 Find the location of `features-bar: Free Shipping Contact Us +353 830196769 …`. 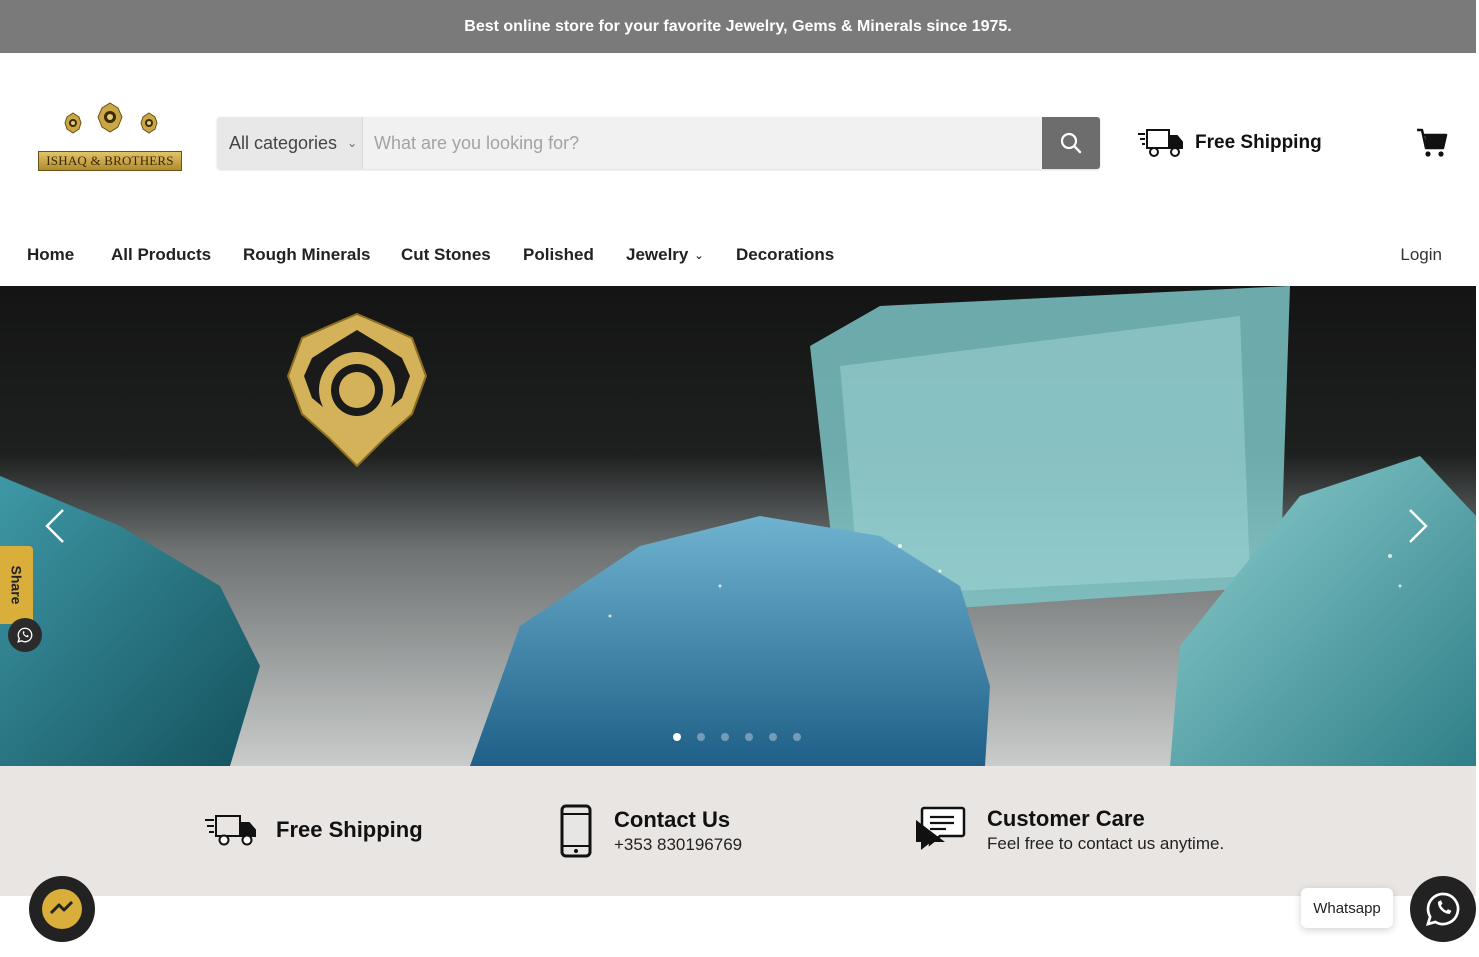

features-bar: Free Shipping Contact Us +353 830196769 … is located at coordinates (738, 831).